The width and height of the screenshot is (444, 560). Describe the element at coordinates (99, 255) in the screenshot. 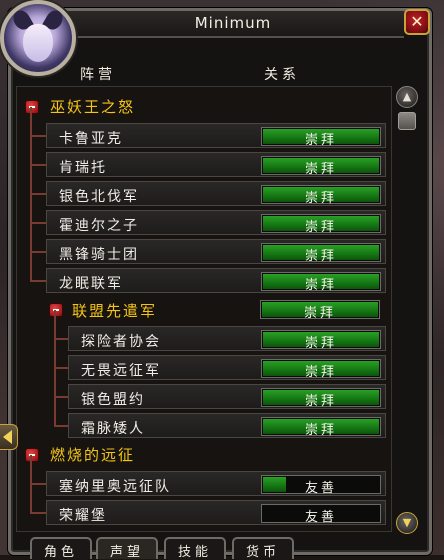

I see `faction-name: 黑锋骑士团` at that location.